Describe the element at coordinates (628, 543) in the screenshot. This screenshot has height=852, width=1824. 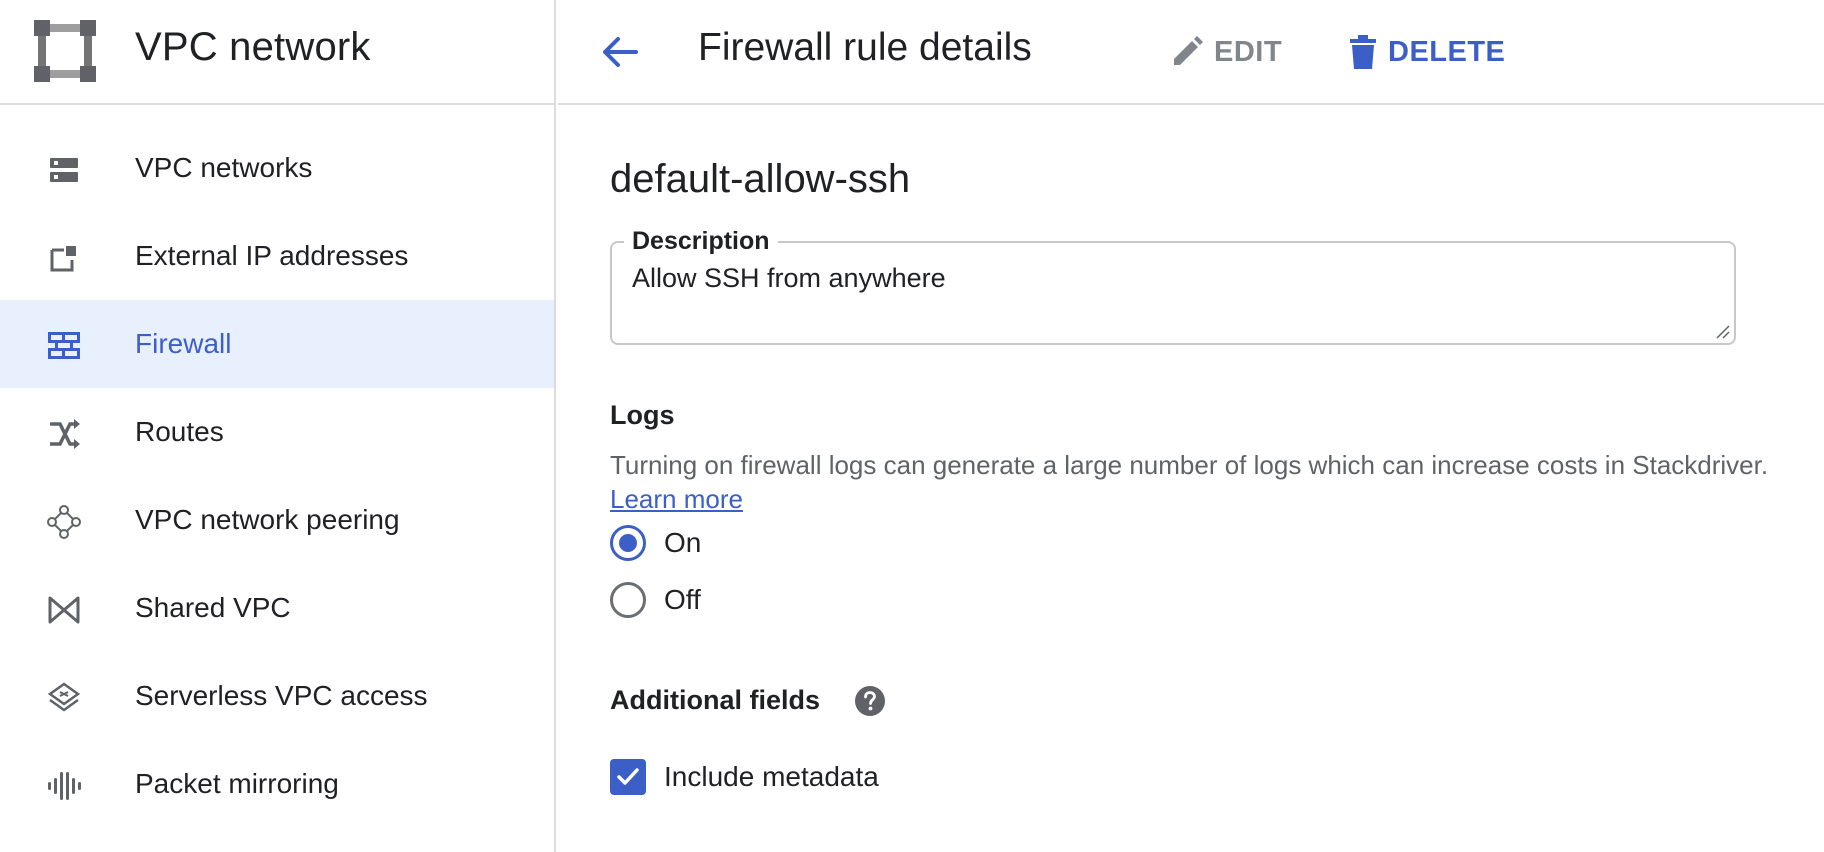
I see `radio-selected-icon` at that location.